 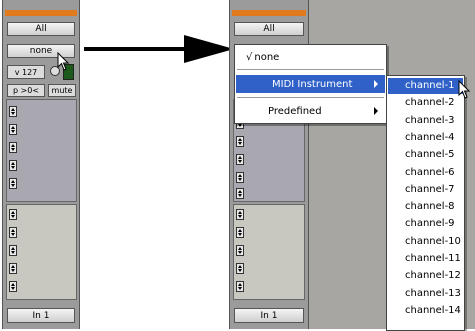 What do you see at coordinates (41, 315) in the screenshot?
I see `left-track-input-button: In 1` at bounding box center [41, 315].